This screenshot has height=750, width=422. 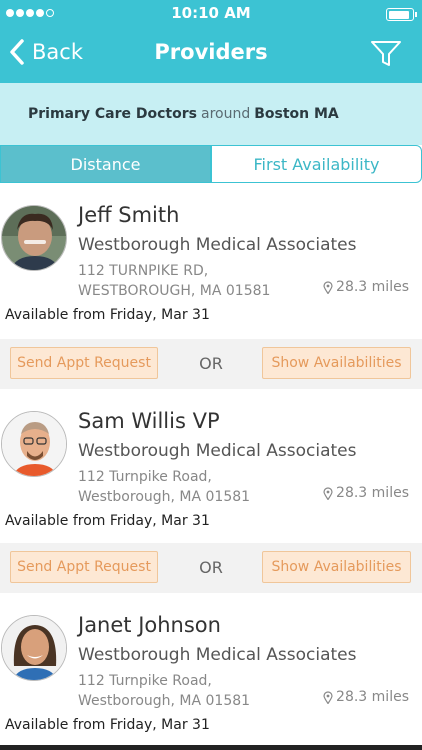 What do you see at coordinates (401, 14) in the screenshot?
I see `battery-icon` at bounding box center [401, 14].